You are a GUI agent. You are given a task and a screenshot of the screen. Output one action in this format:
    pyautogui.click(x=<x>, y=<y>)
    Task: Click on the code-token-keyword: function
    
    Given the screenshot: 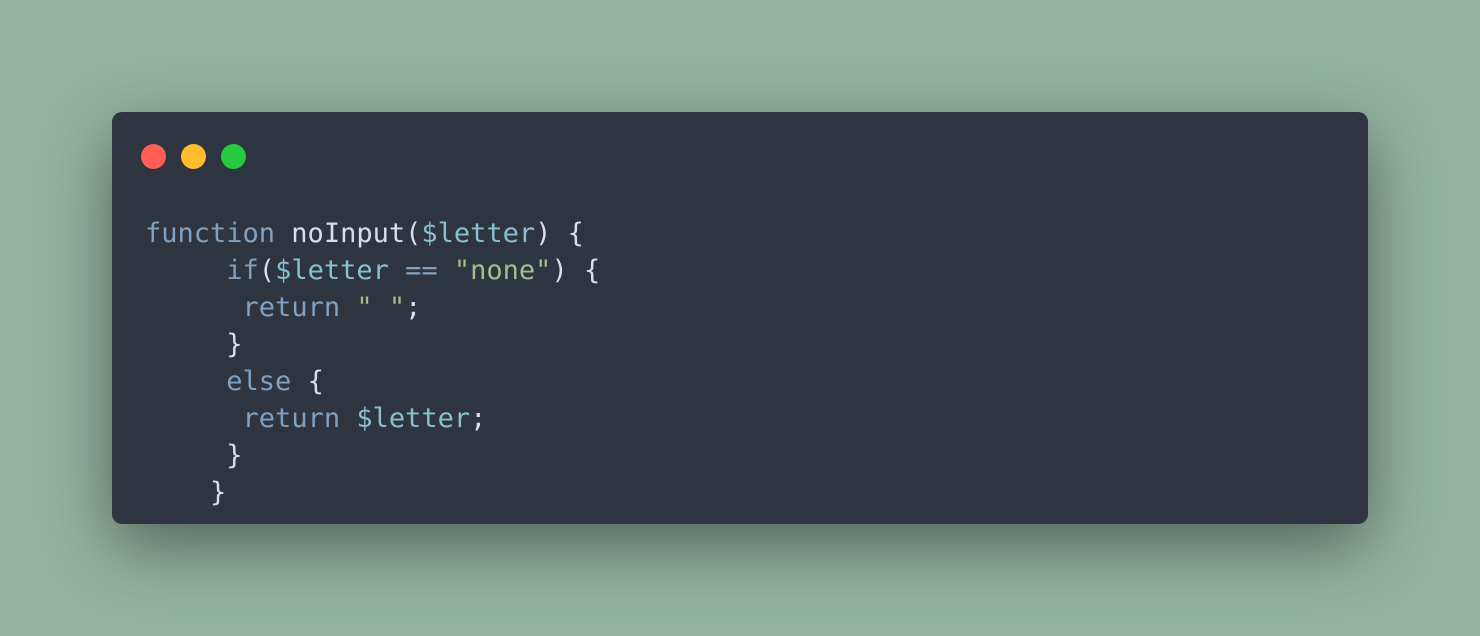 What is the action you would take?
    pyautogui.click(x=210, y=233)
    